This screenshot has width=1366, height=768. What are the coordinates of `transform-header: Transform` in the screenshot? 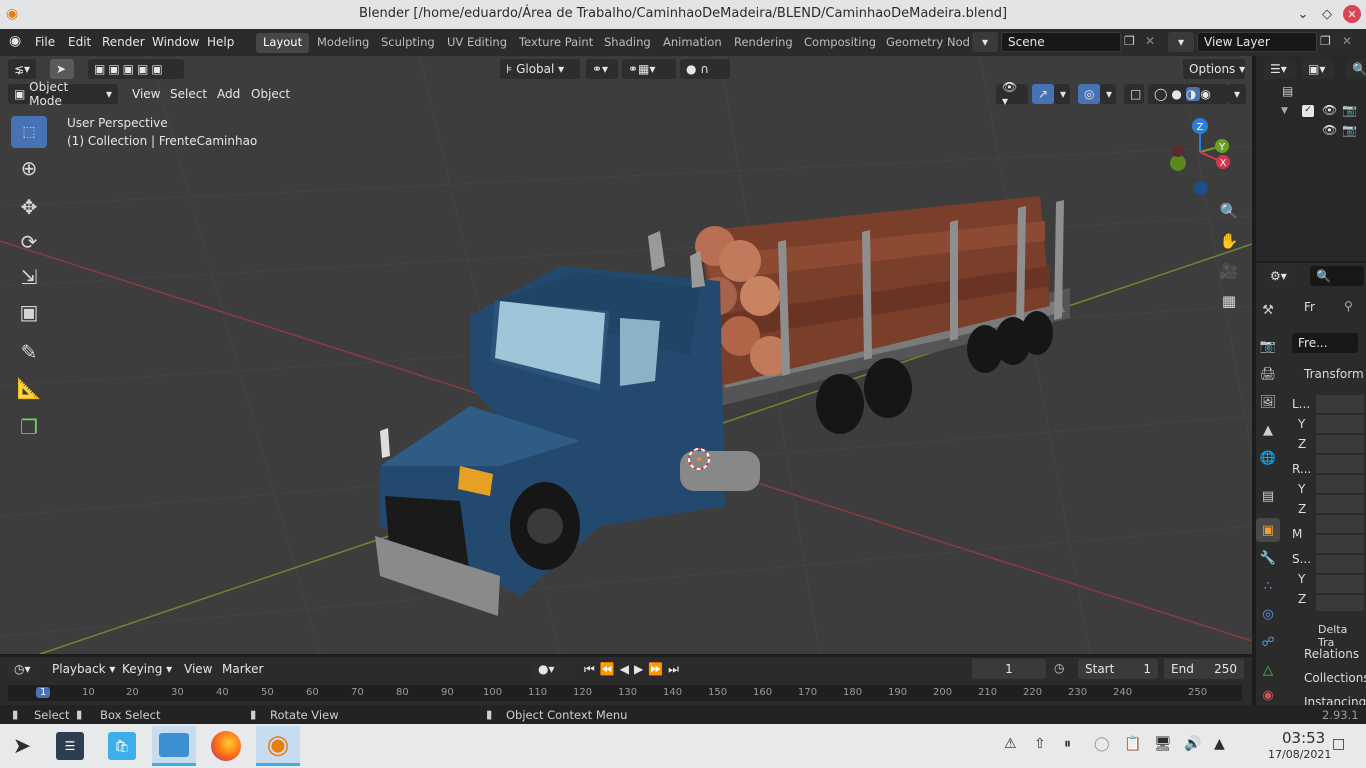 It's located at (1334, 374).